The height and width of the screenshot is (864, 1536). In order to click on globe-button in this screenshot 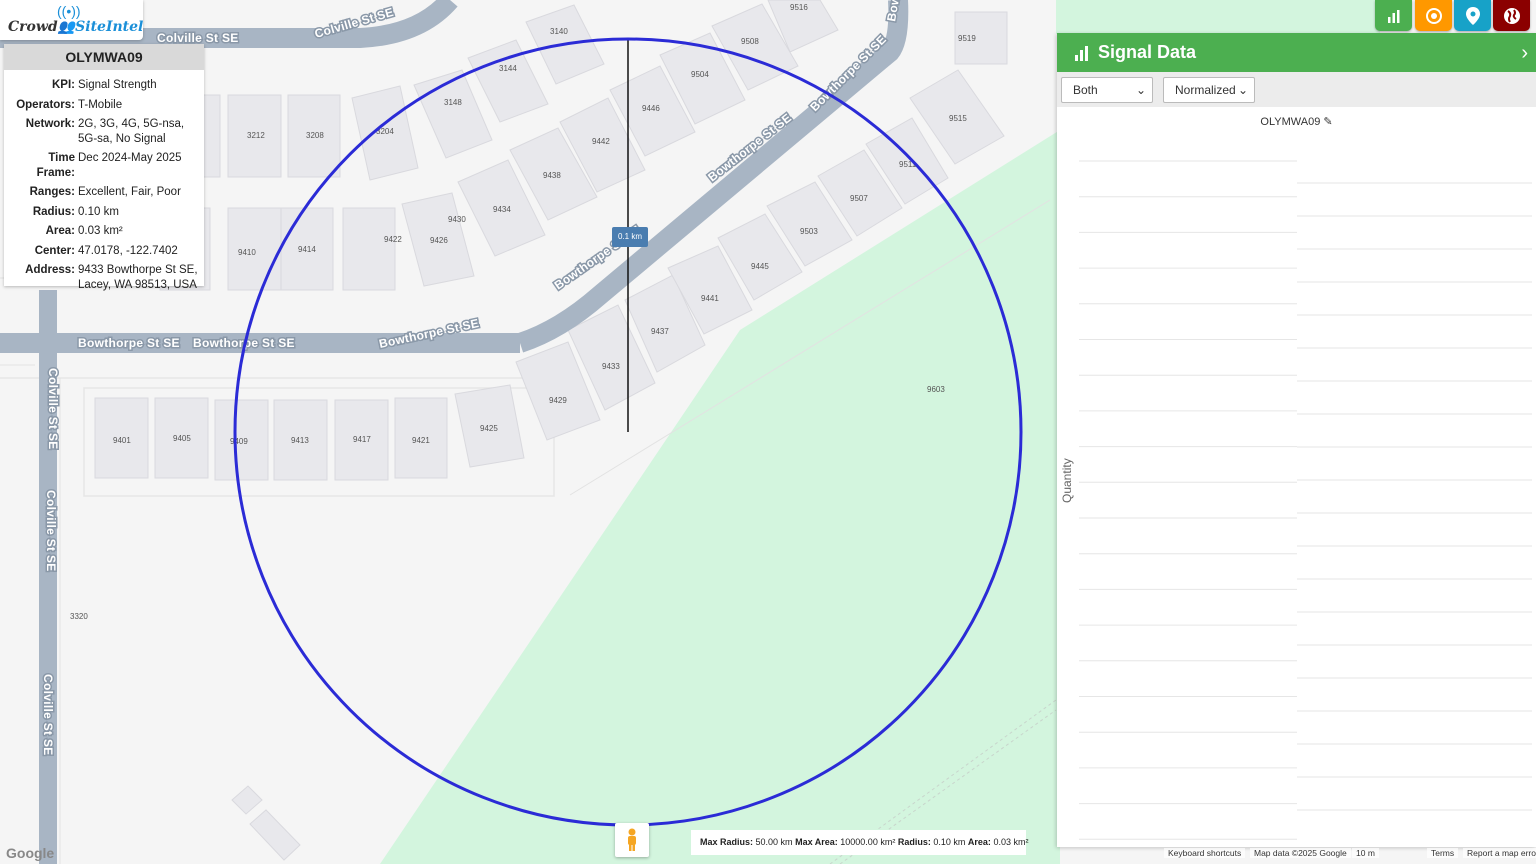, I will do `click(1511, 15)`.